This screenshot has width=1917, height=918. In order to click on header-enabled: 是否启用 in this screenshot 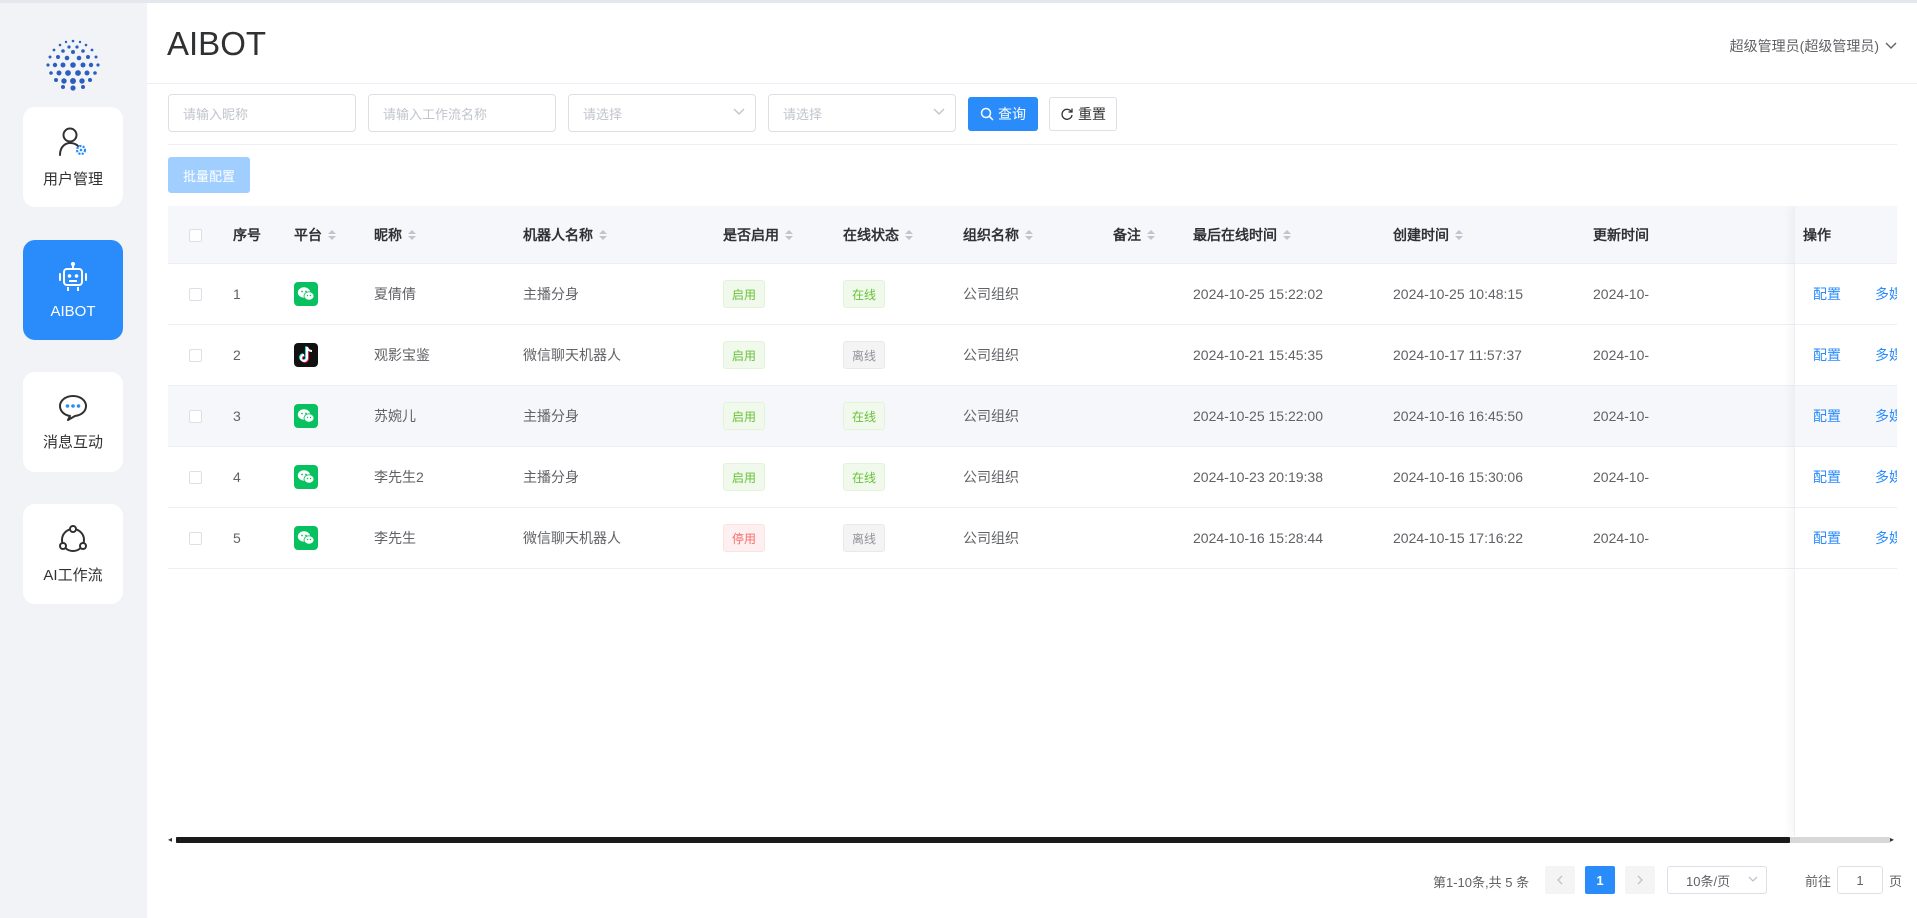, I will do `click(758, 235)`.